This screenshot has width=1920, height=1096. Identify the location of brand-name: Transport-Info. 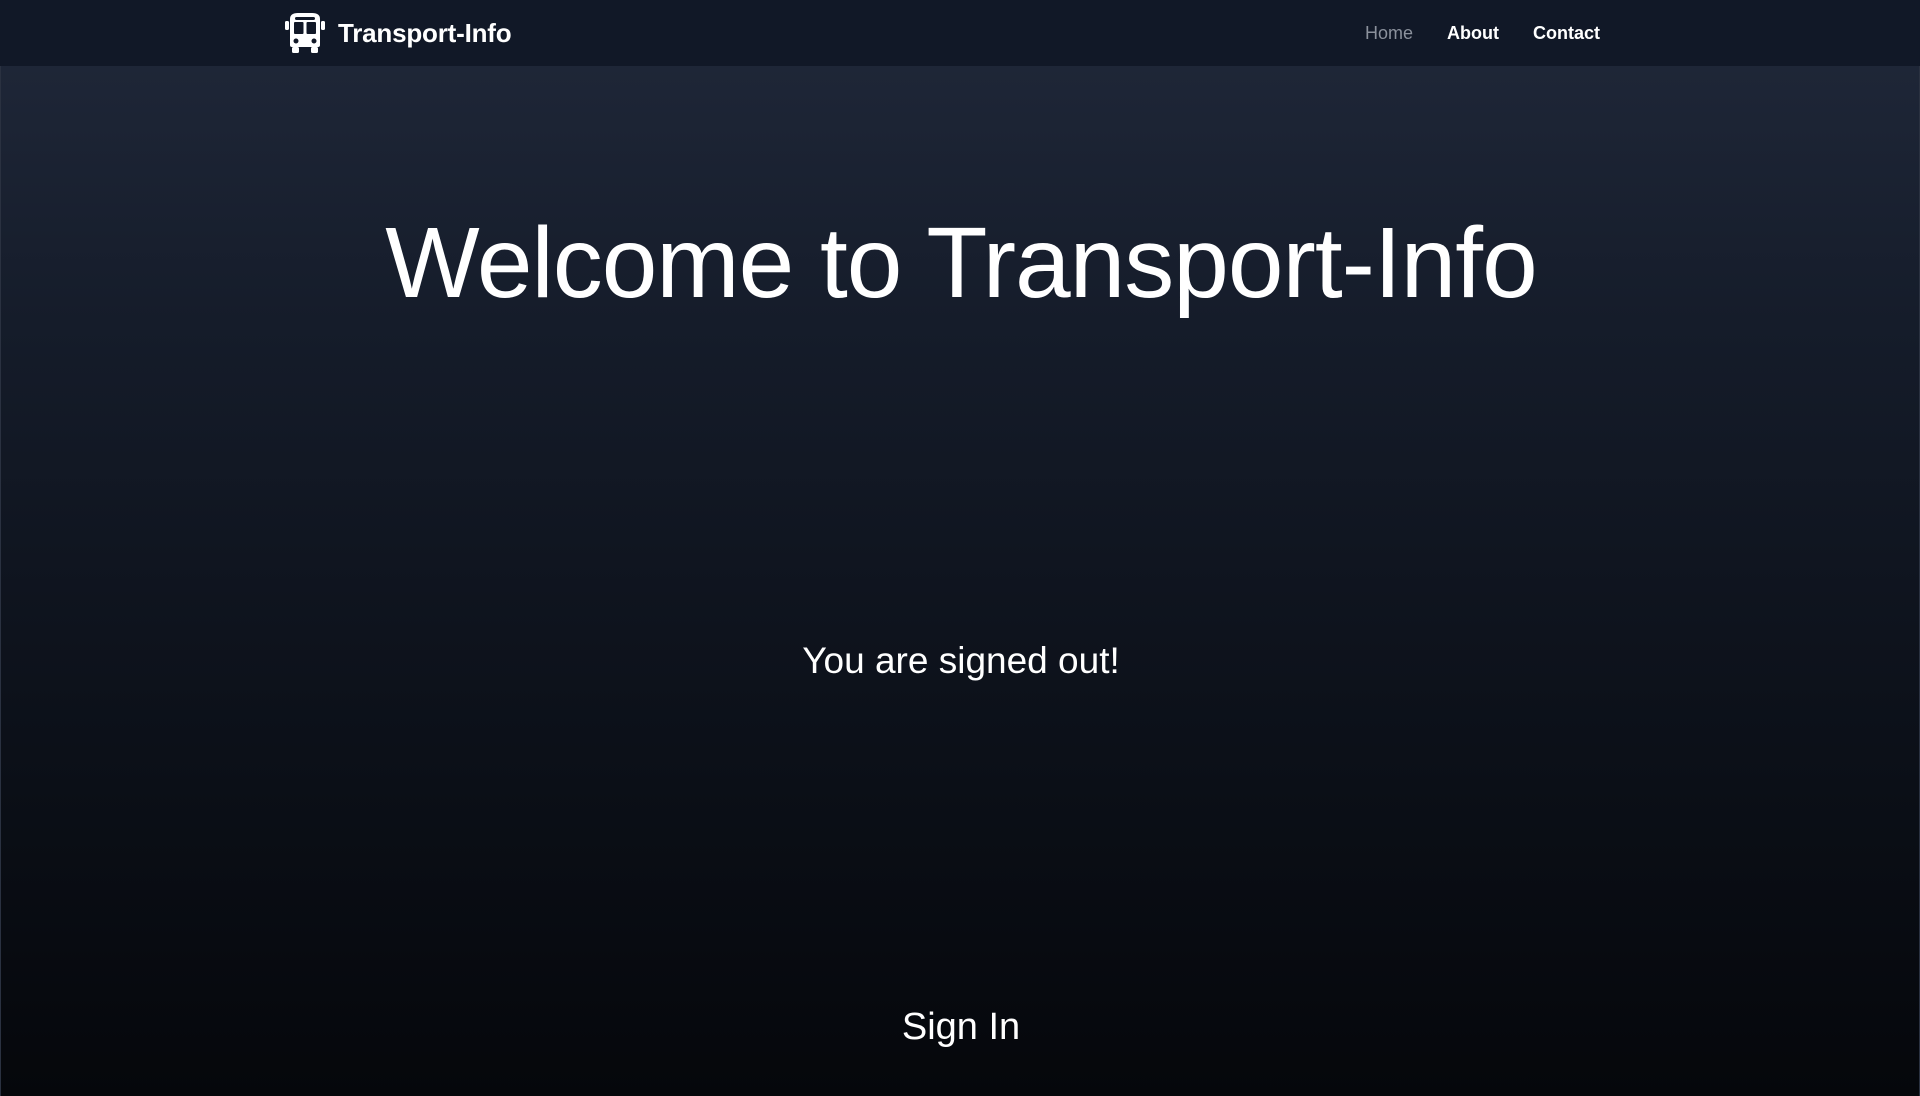
(425, 32).